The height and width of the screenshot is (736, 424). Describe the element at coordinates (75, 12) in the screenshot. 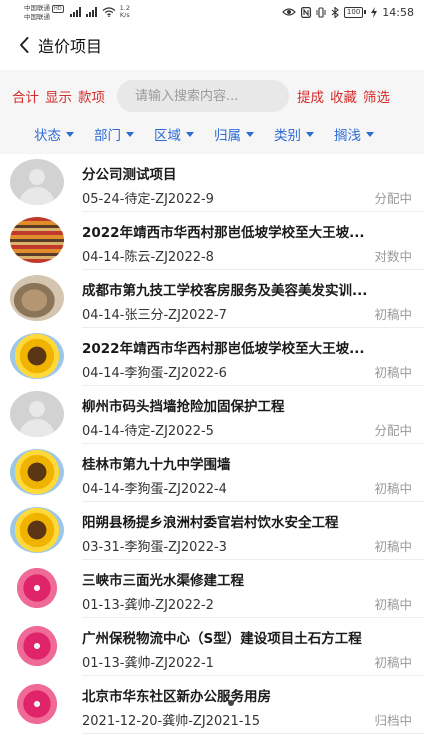

I see `signal-icon` at that location.